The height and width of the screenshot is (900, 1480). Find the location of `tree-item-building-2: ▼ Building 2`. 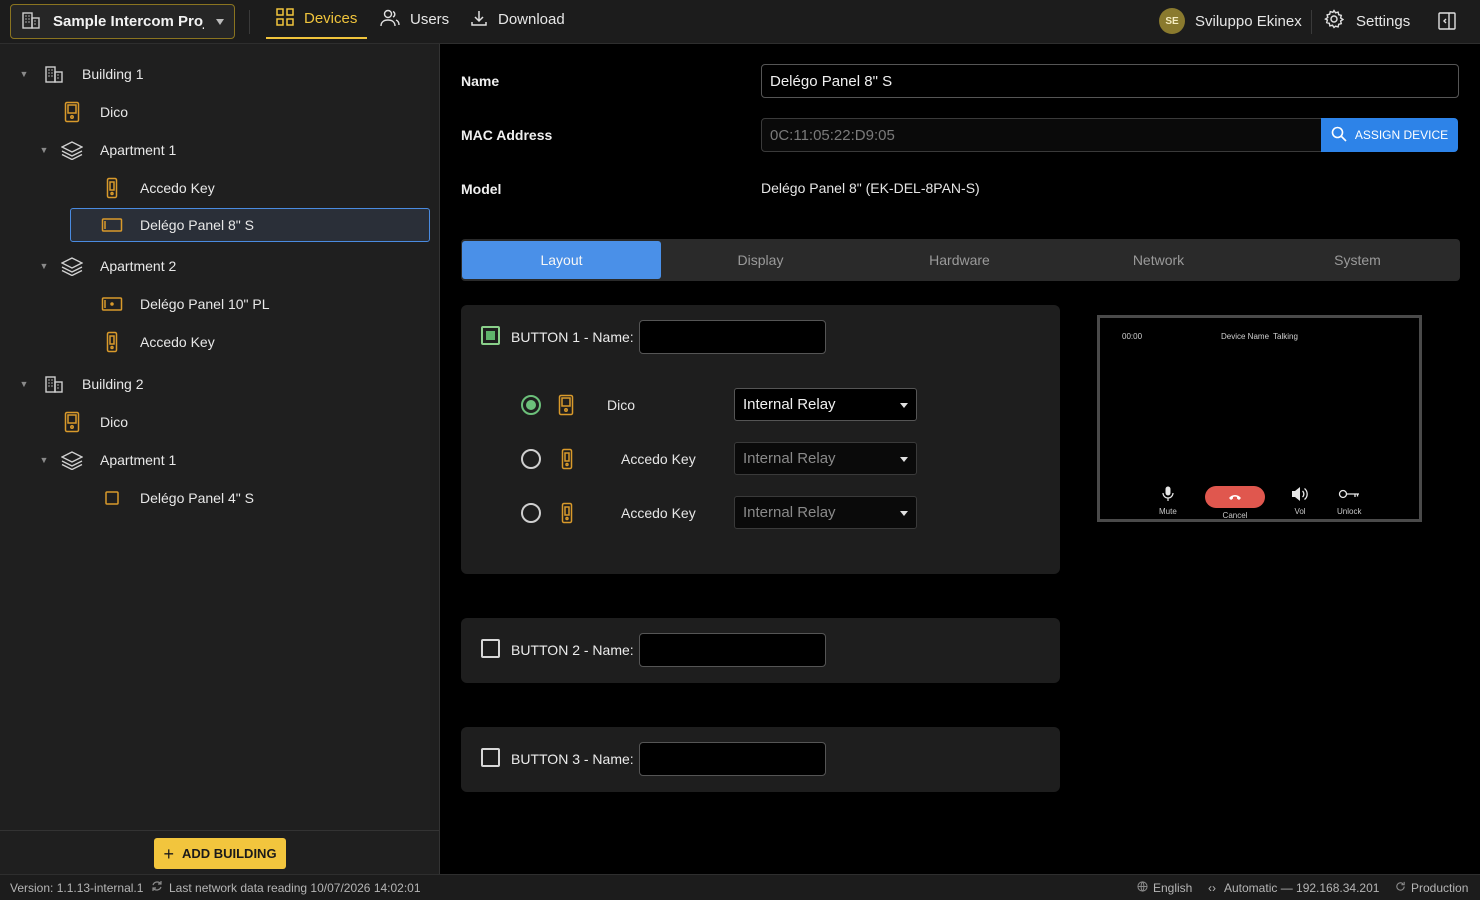

tree-item-building-2: ▼ Building 2 is located at coordinates (79, 384).